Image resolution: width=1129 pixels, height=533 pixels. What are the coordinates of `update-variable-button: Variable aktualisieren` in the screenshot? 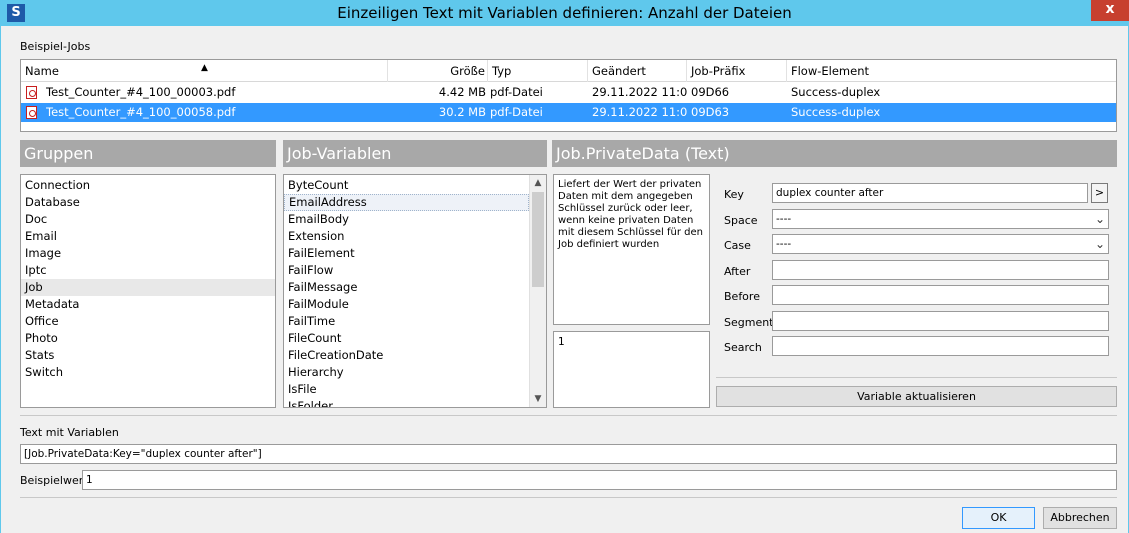 It's located at (916, 396).